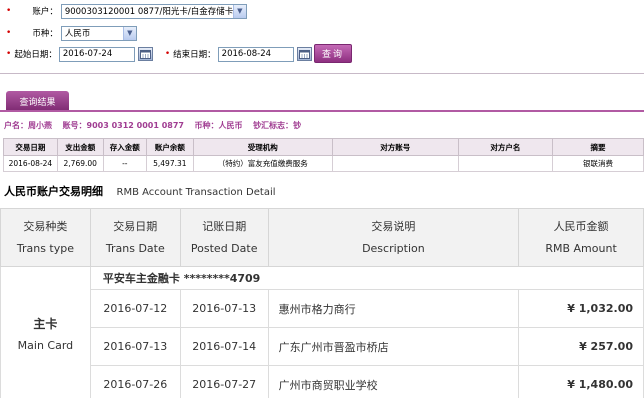  Describe the element at coordinates (159, 54) in the screenshot. I see `date-row: • 起始日期： 2016-07-24 • 结束日期： 2016-08-24` at that location.